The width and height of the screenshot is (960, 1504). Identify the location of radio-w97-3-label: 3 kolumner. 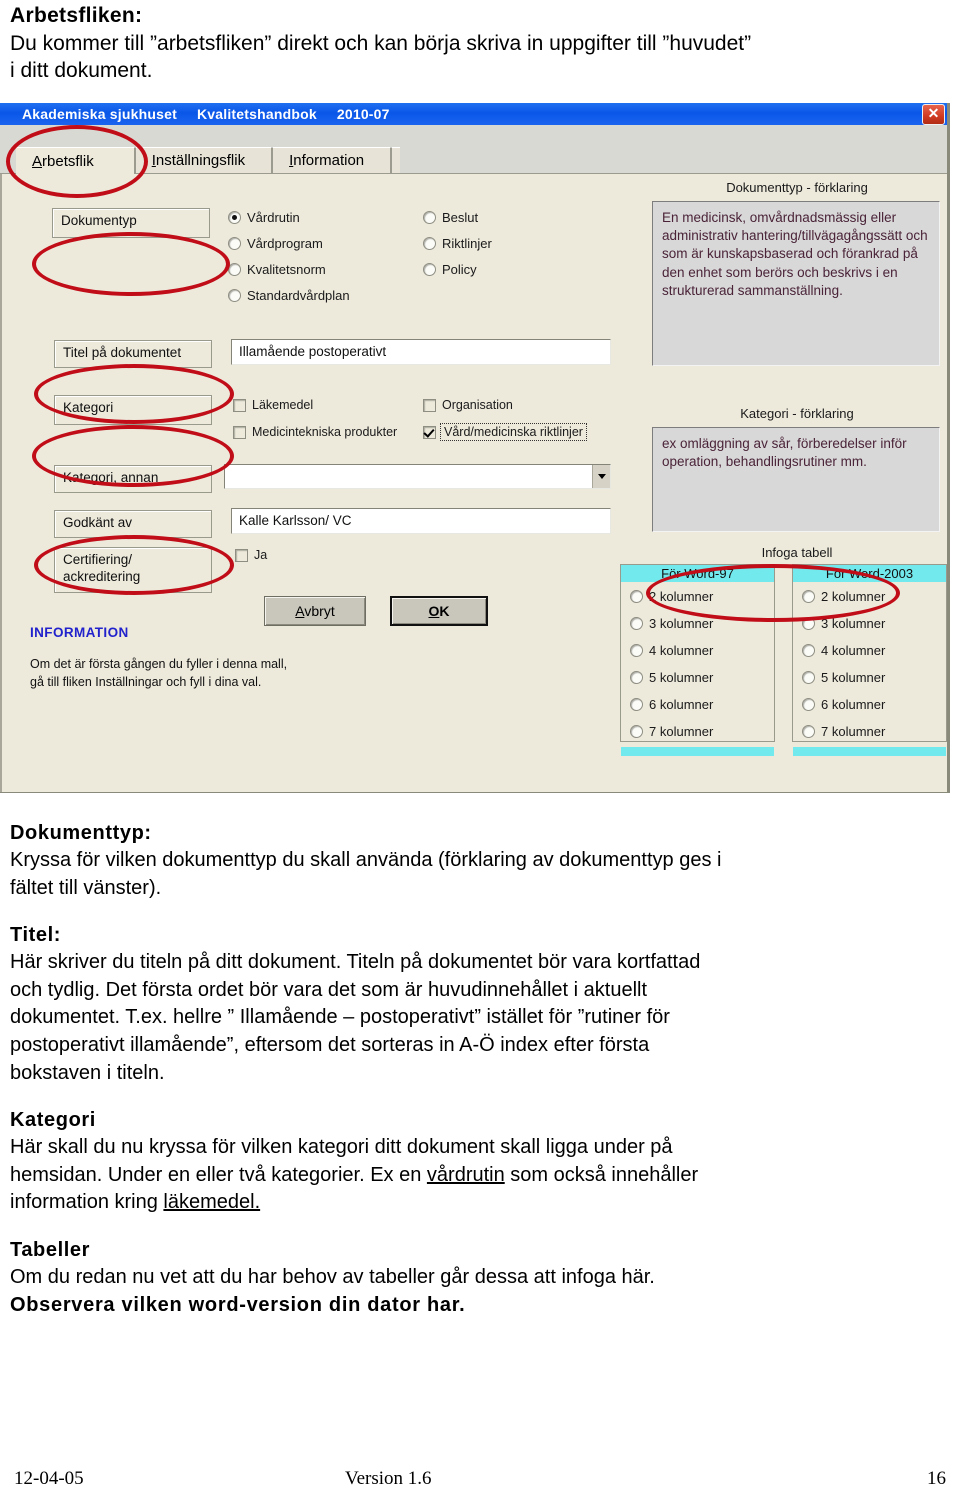
(681, 623).